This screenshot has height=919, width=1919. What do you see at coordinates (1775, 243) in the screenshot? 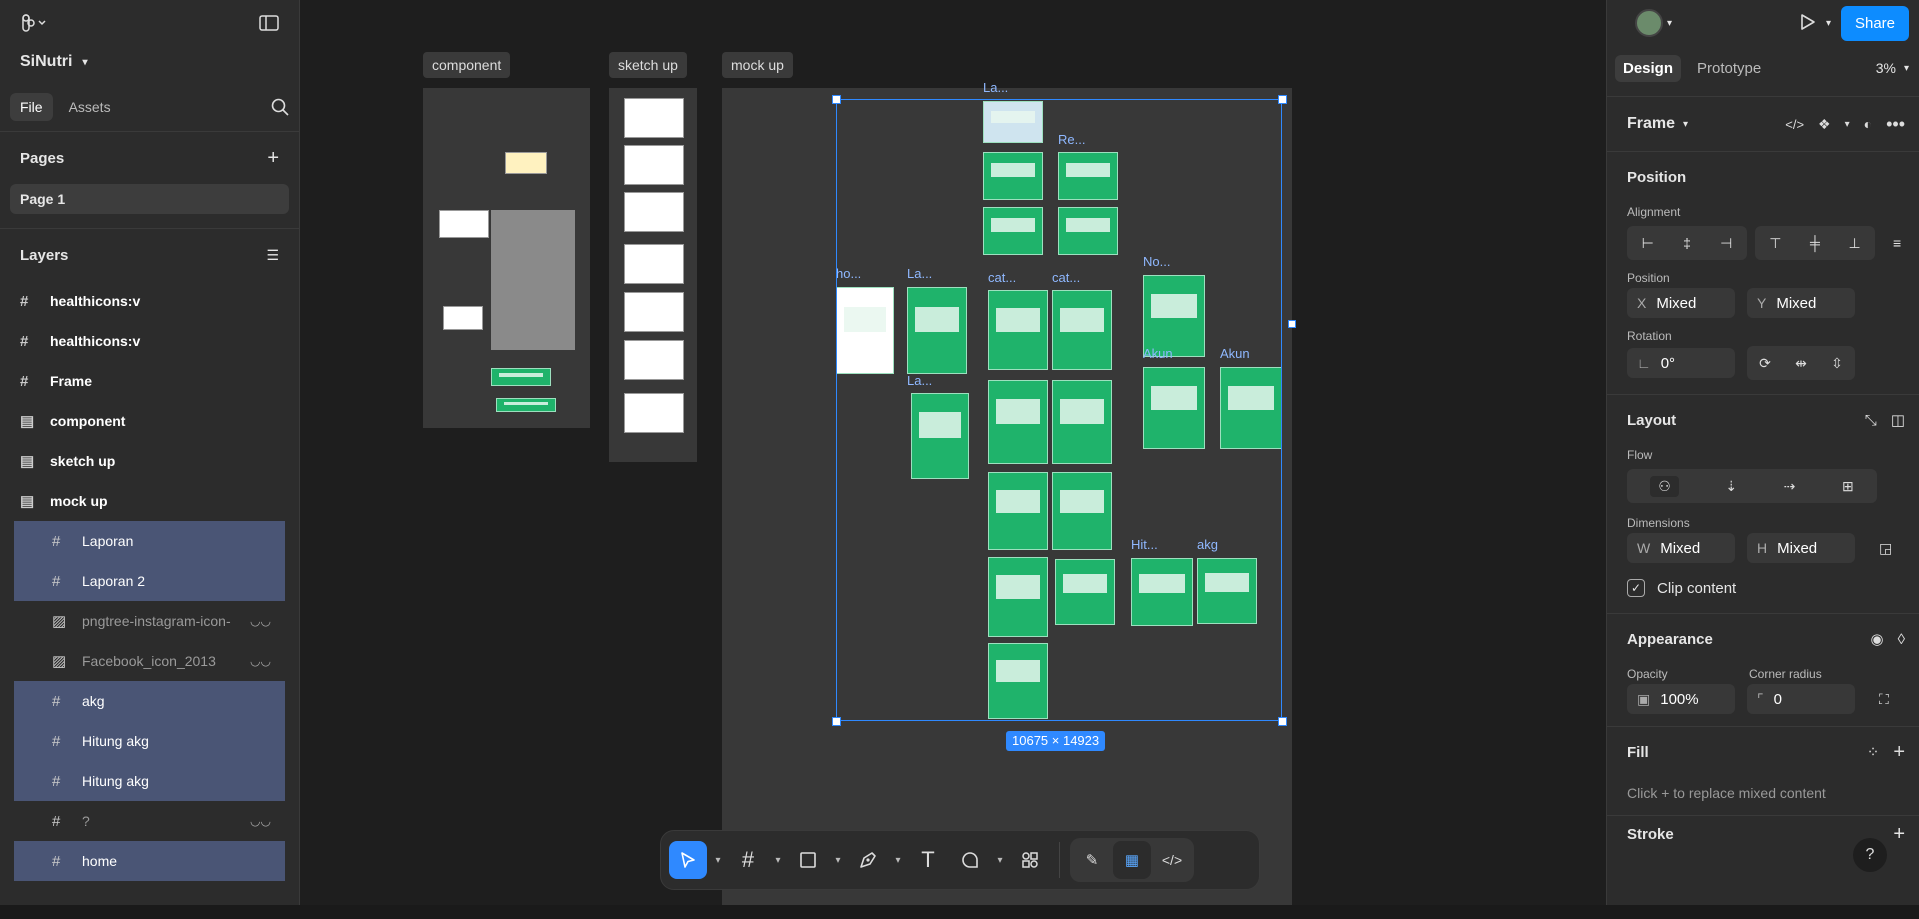
I see `align-top-icon: ⊤` at bounding box center [1775, 243].